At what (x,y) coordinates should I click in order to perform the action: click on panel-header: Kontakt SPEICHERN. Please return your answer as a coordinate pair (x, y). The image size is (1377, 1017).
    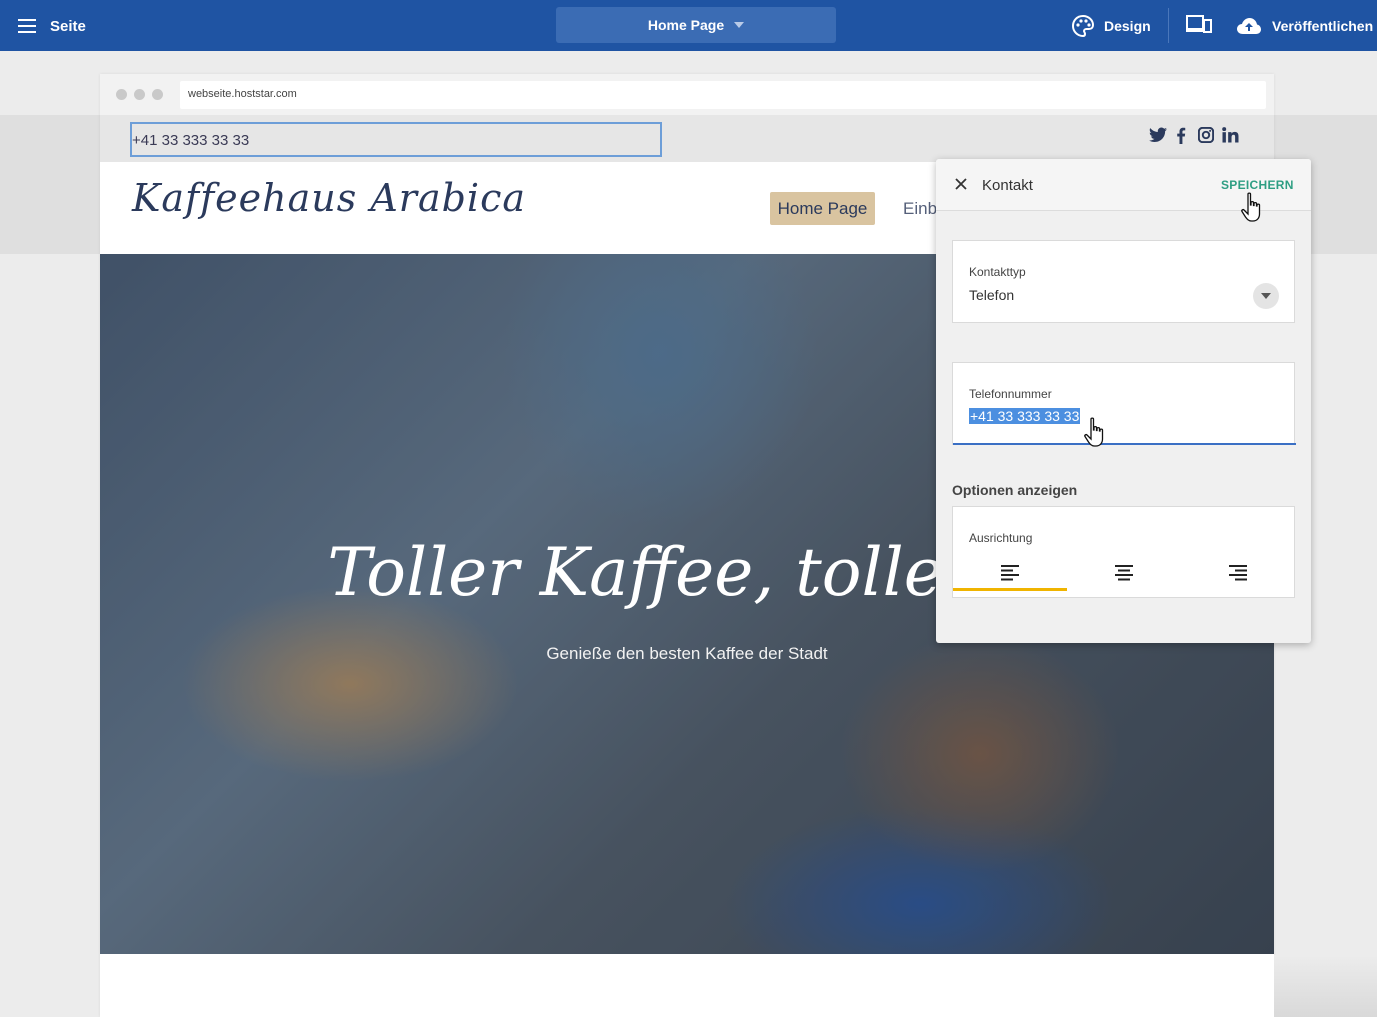
    Looking at the image, I should click on (1123, 185).